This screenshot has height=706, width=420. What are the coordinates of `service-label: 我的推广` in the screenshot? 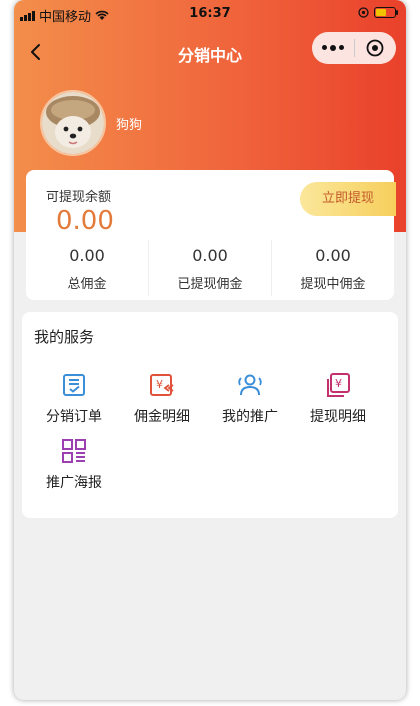 It's located at (250, 417).